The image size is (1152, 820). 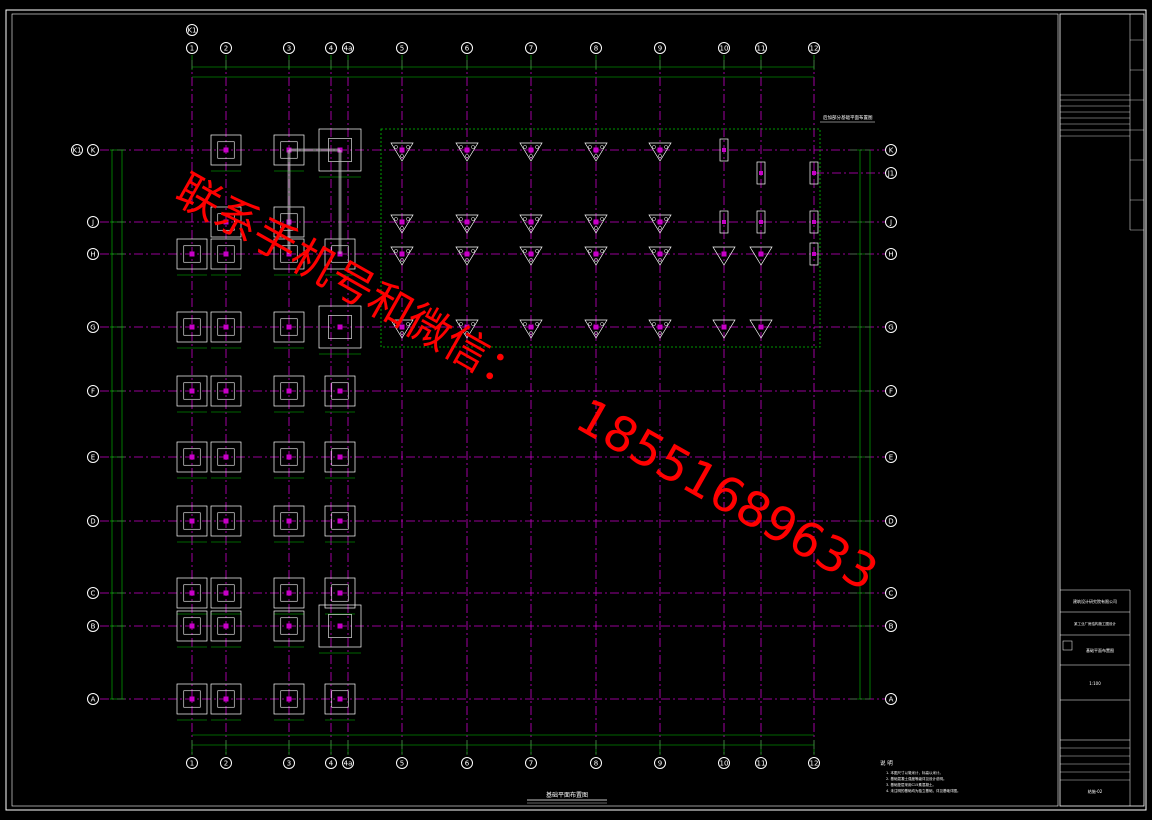 I want to click on col-bubble-extra-text: K1, so click(x=191, y=31).